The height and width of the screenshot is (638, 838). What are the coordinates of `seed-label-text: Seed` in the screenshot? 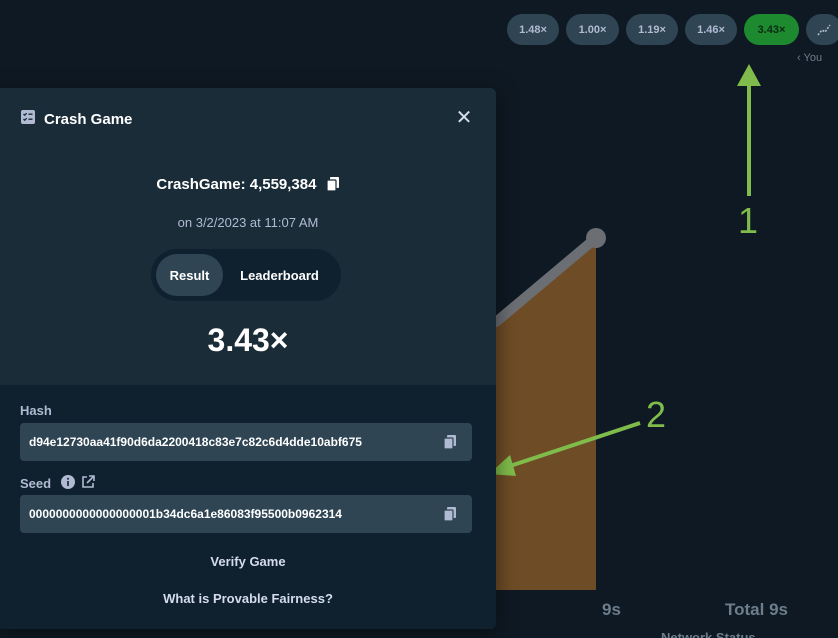 It's located at (36, 483).